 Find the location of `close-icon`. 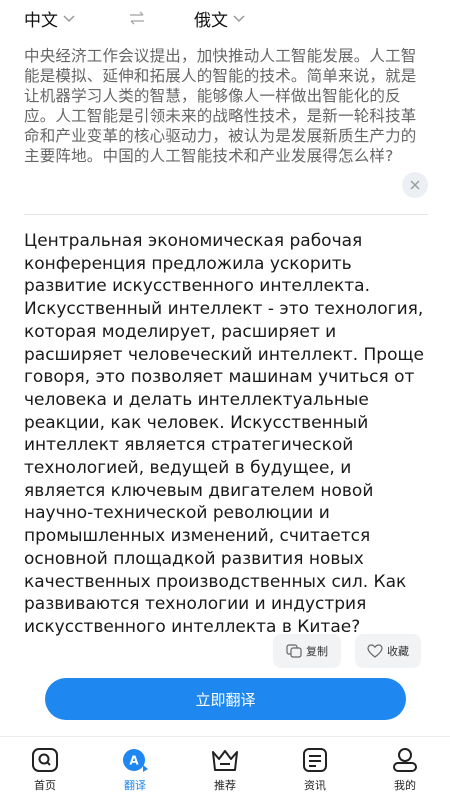

close-icon is located at coordinates (415, 185).